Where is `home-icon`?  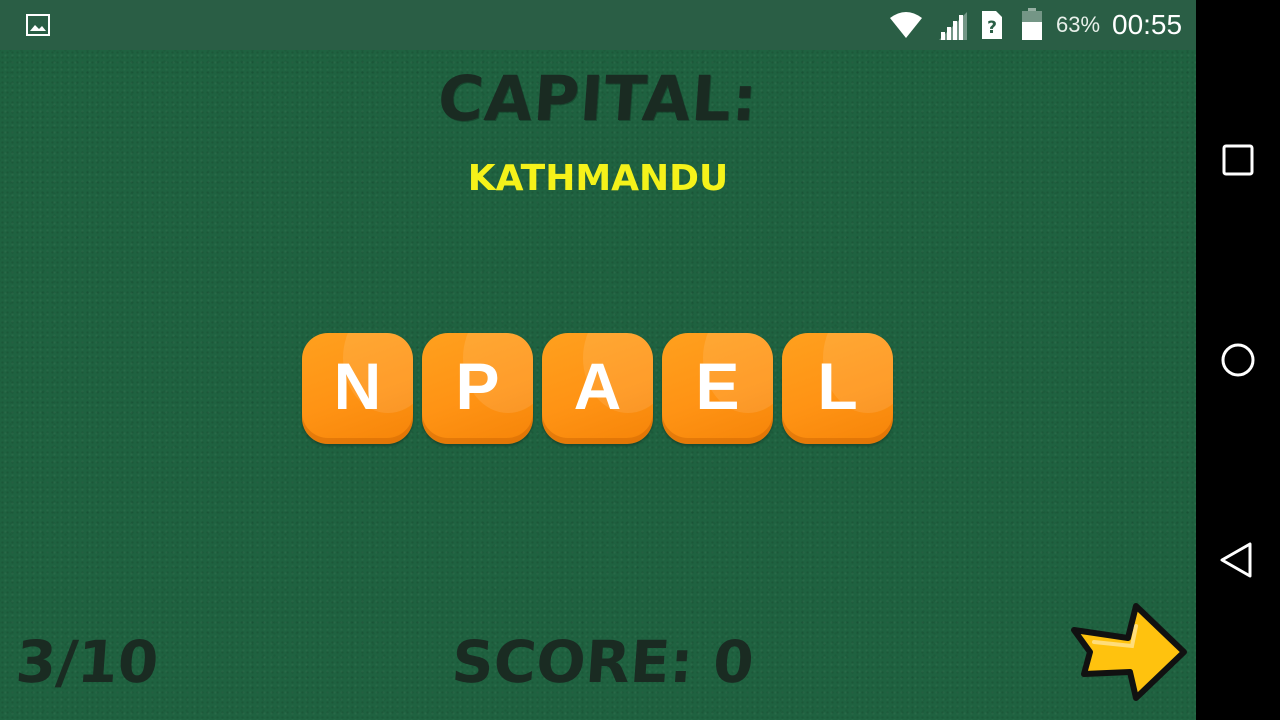 home-icon is located at coordinates (1238, 360).